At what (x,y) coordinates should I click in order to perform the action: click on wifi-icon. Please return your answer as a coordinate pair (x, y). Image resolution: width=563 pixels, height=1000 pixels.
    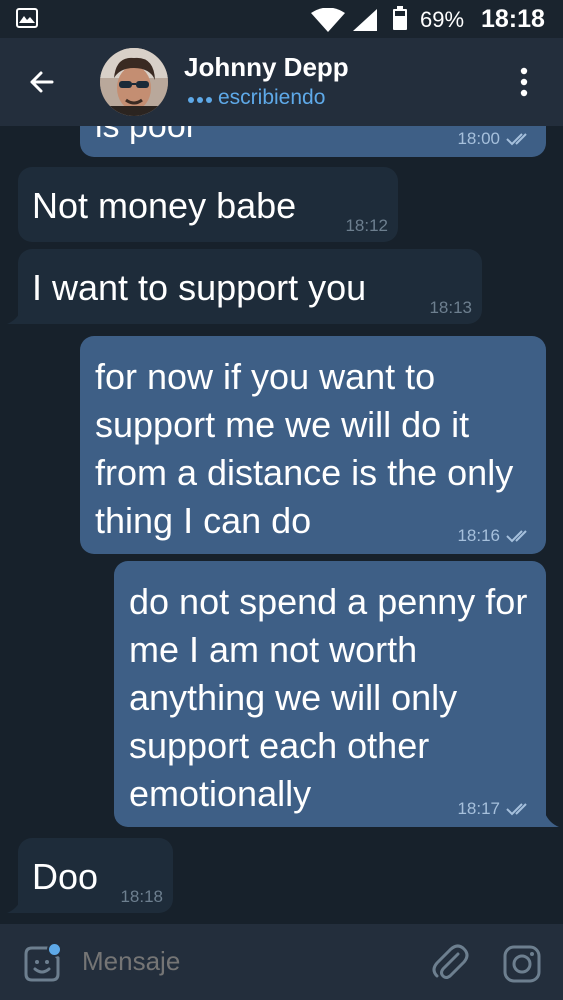
    Looking at the image, I should click on (328, 20).